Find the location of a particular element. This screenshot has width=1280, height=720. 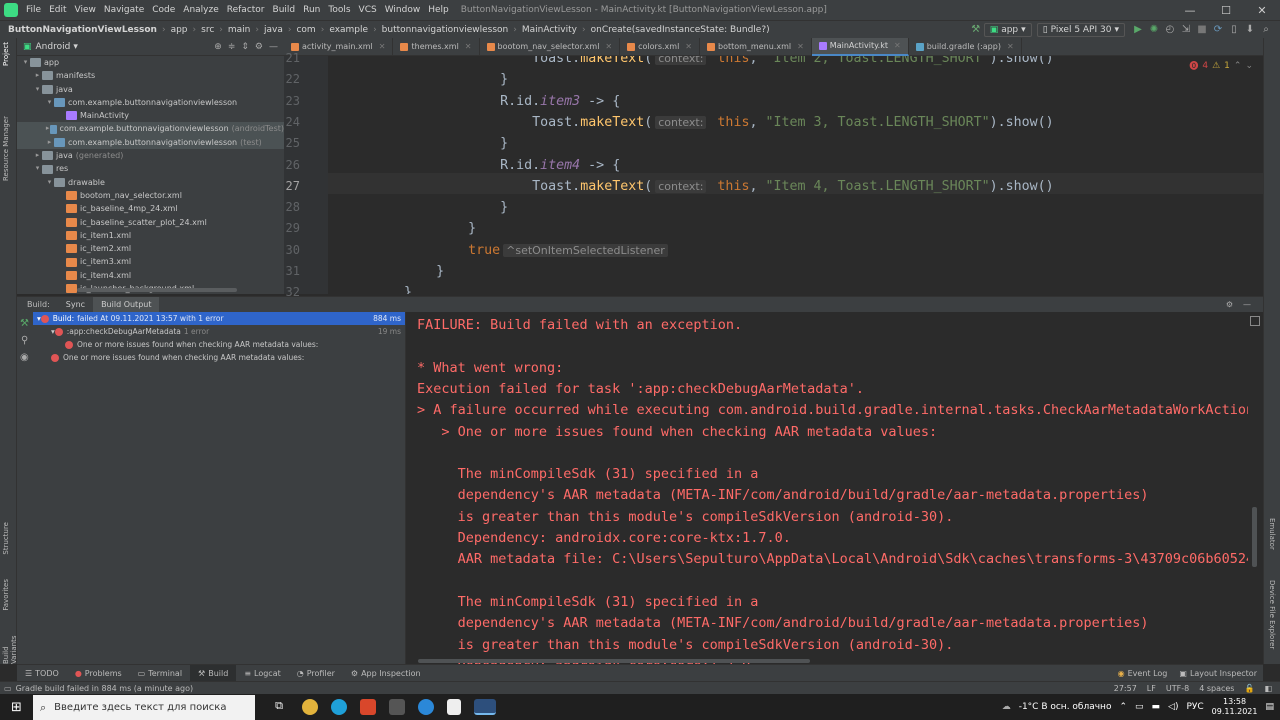

windows-start-icon: ⊞ is located at coordinates (16, 707).